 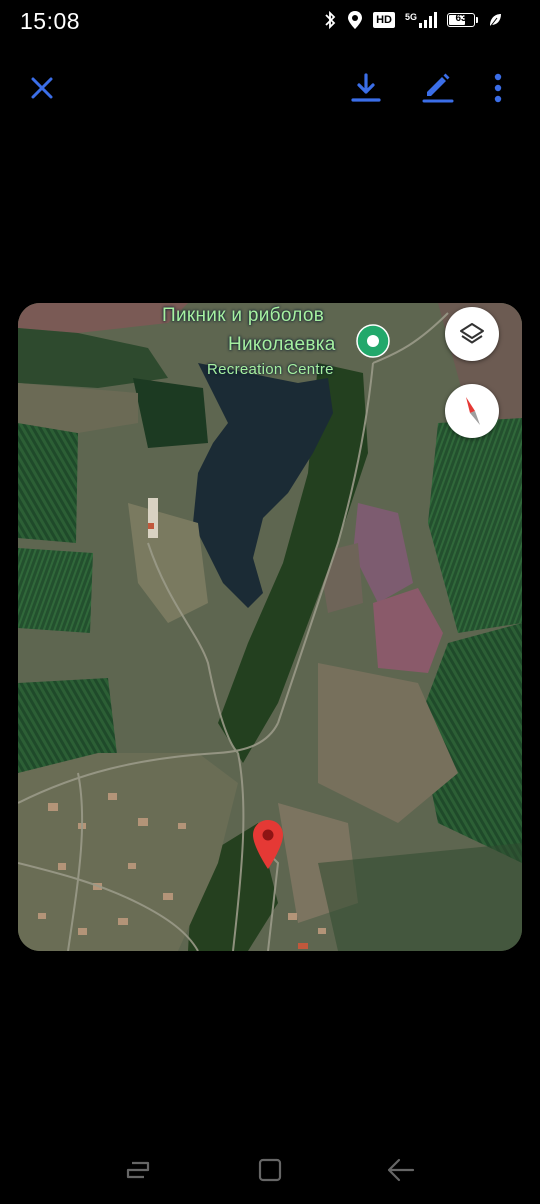 What do you see at coordinates (270, 88) in the screenshot?
I see `top-toolbar` at bounding box center [270, 88].